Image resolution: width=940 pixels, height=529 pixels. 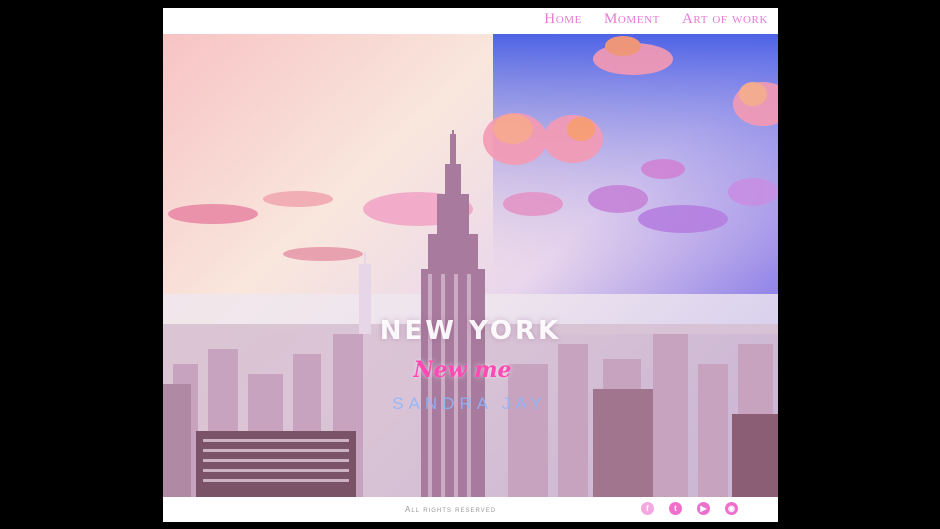 I want to click on twitter-icon: t, so click(x=675, y=508).